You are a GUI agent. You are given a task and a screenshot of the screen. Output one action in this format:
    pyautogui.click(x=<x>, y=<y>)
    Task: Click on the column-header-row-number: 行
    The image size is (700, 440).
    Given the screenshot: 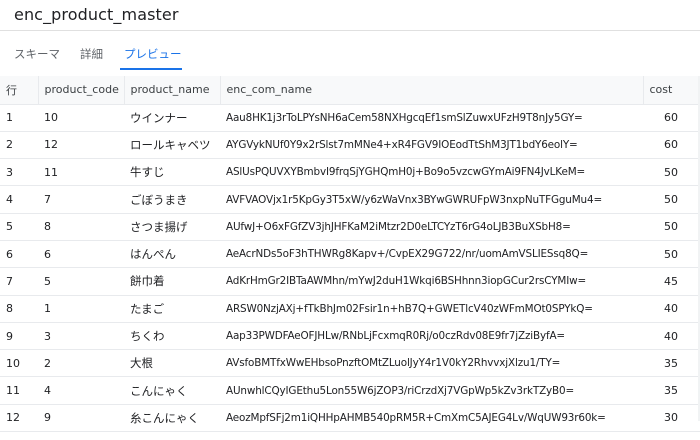 What is the action you would take?
    pyautogui.click(x=19, y=90)
    